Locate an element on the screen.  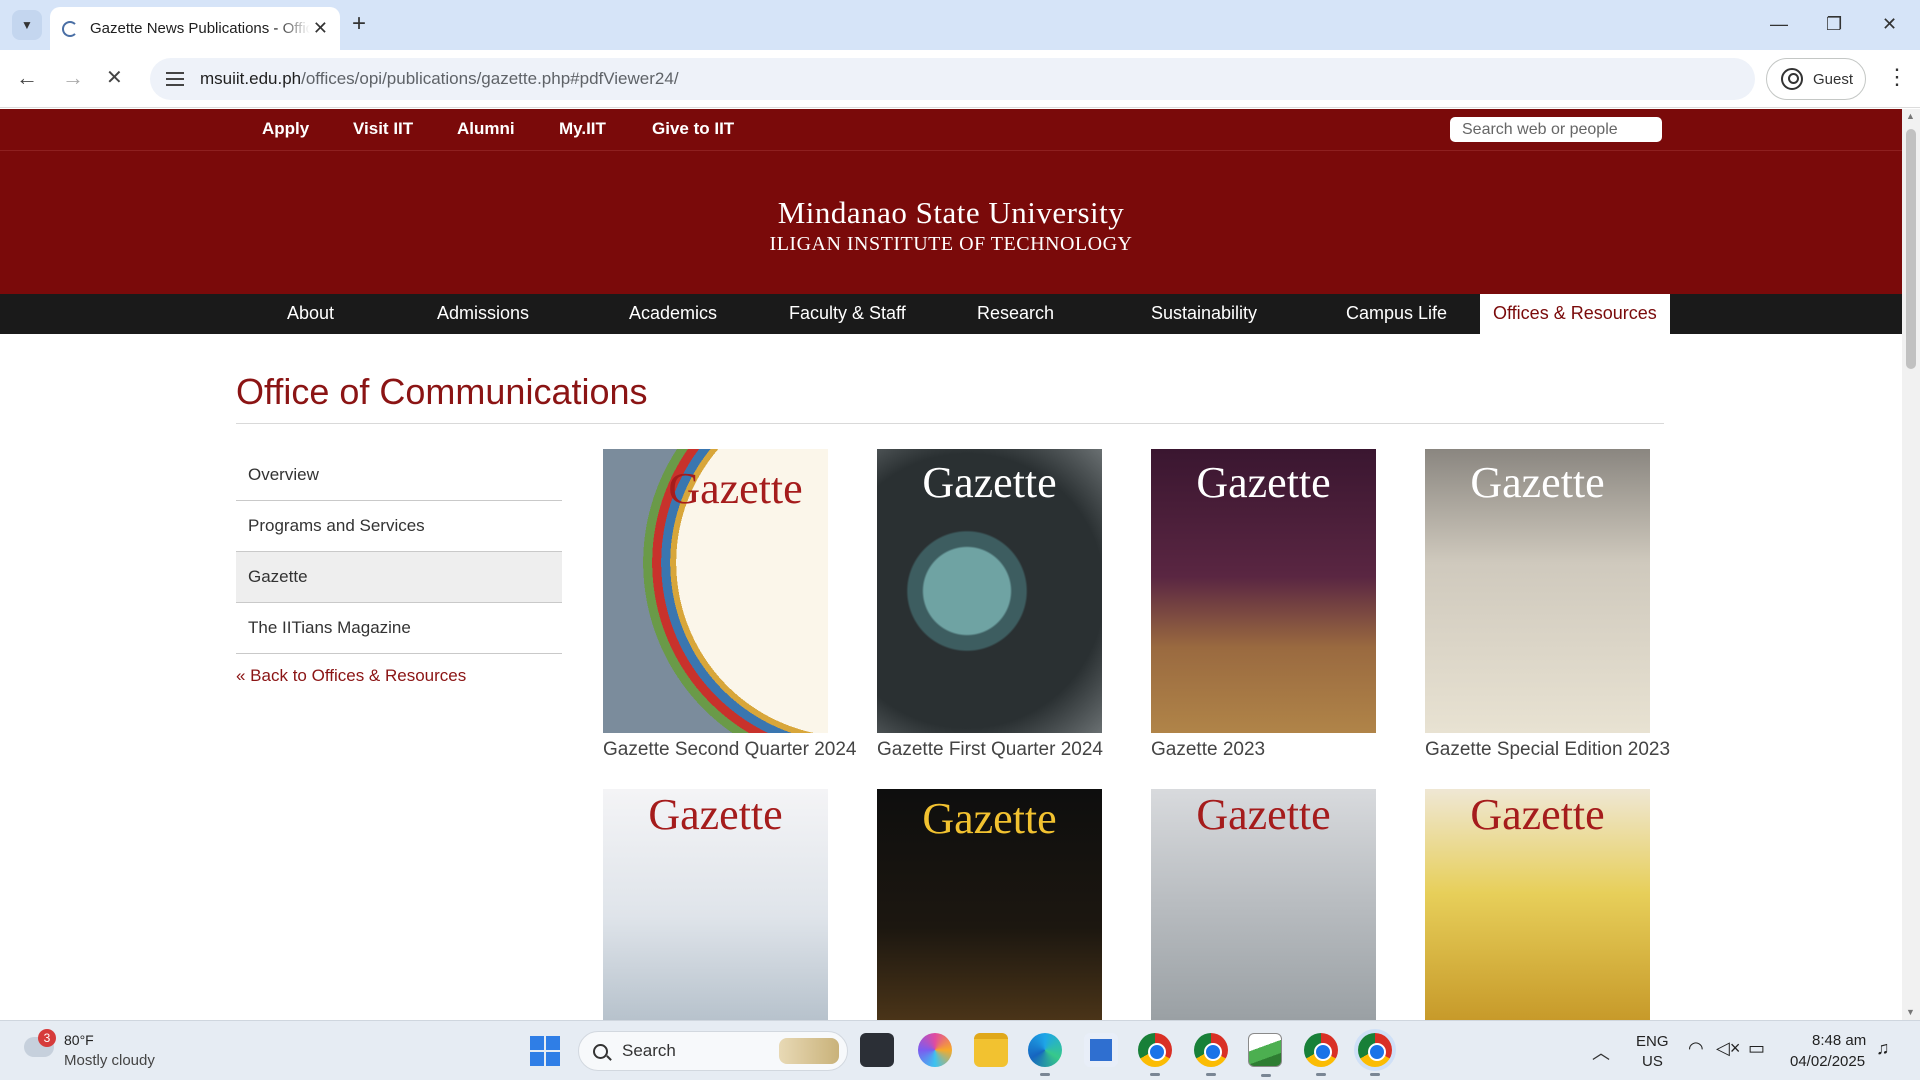
close-window-icon: ✕ is located at coordinates (1889, 24).